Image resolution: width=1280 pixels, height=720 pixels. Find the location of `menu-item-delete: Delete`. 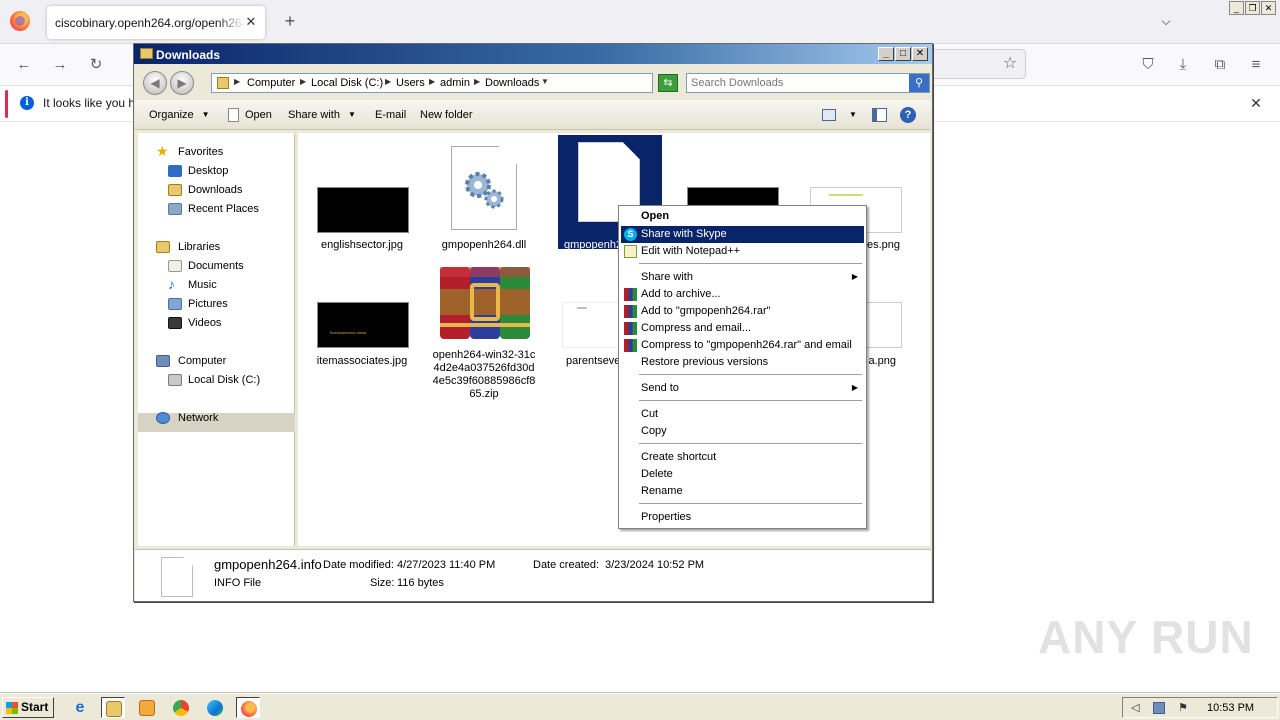

menu-item-delete: Delete is located at coordinates (742, 474).